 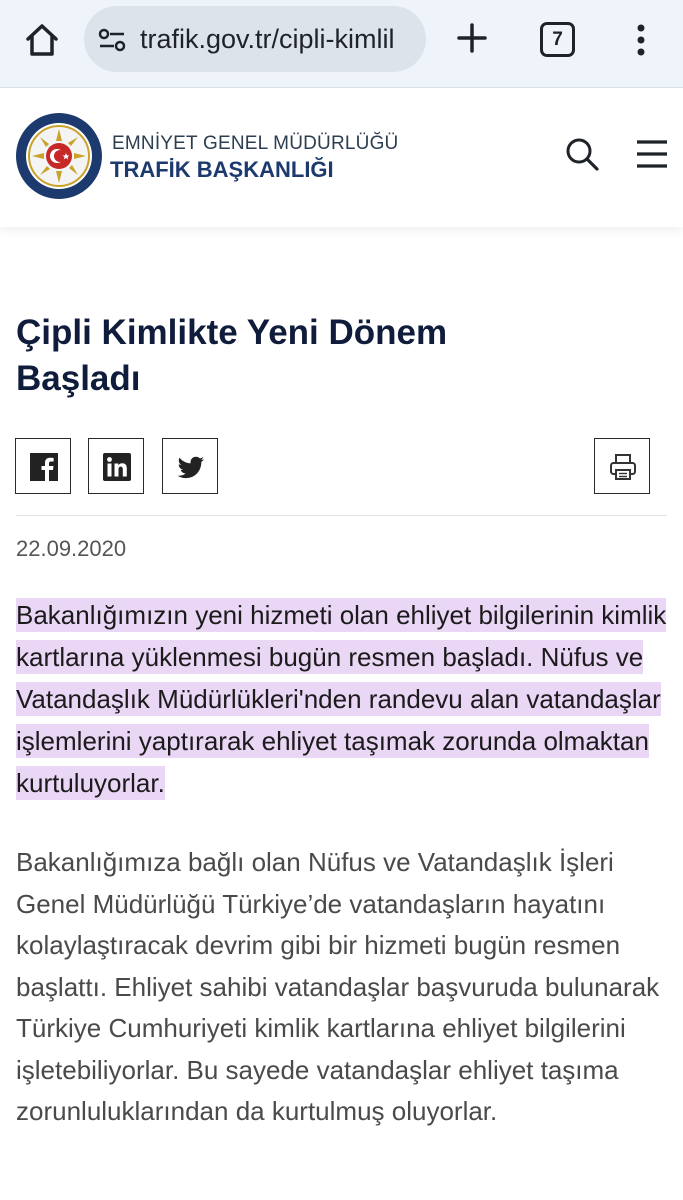 I want to click on browser-toolbar: trafik.gov.tr/cipli-kimlil 7, so click(x=341, y=44).